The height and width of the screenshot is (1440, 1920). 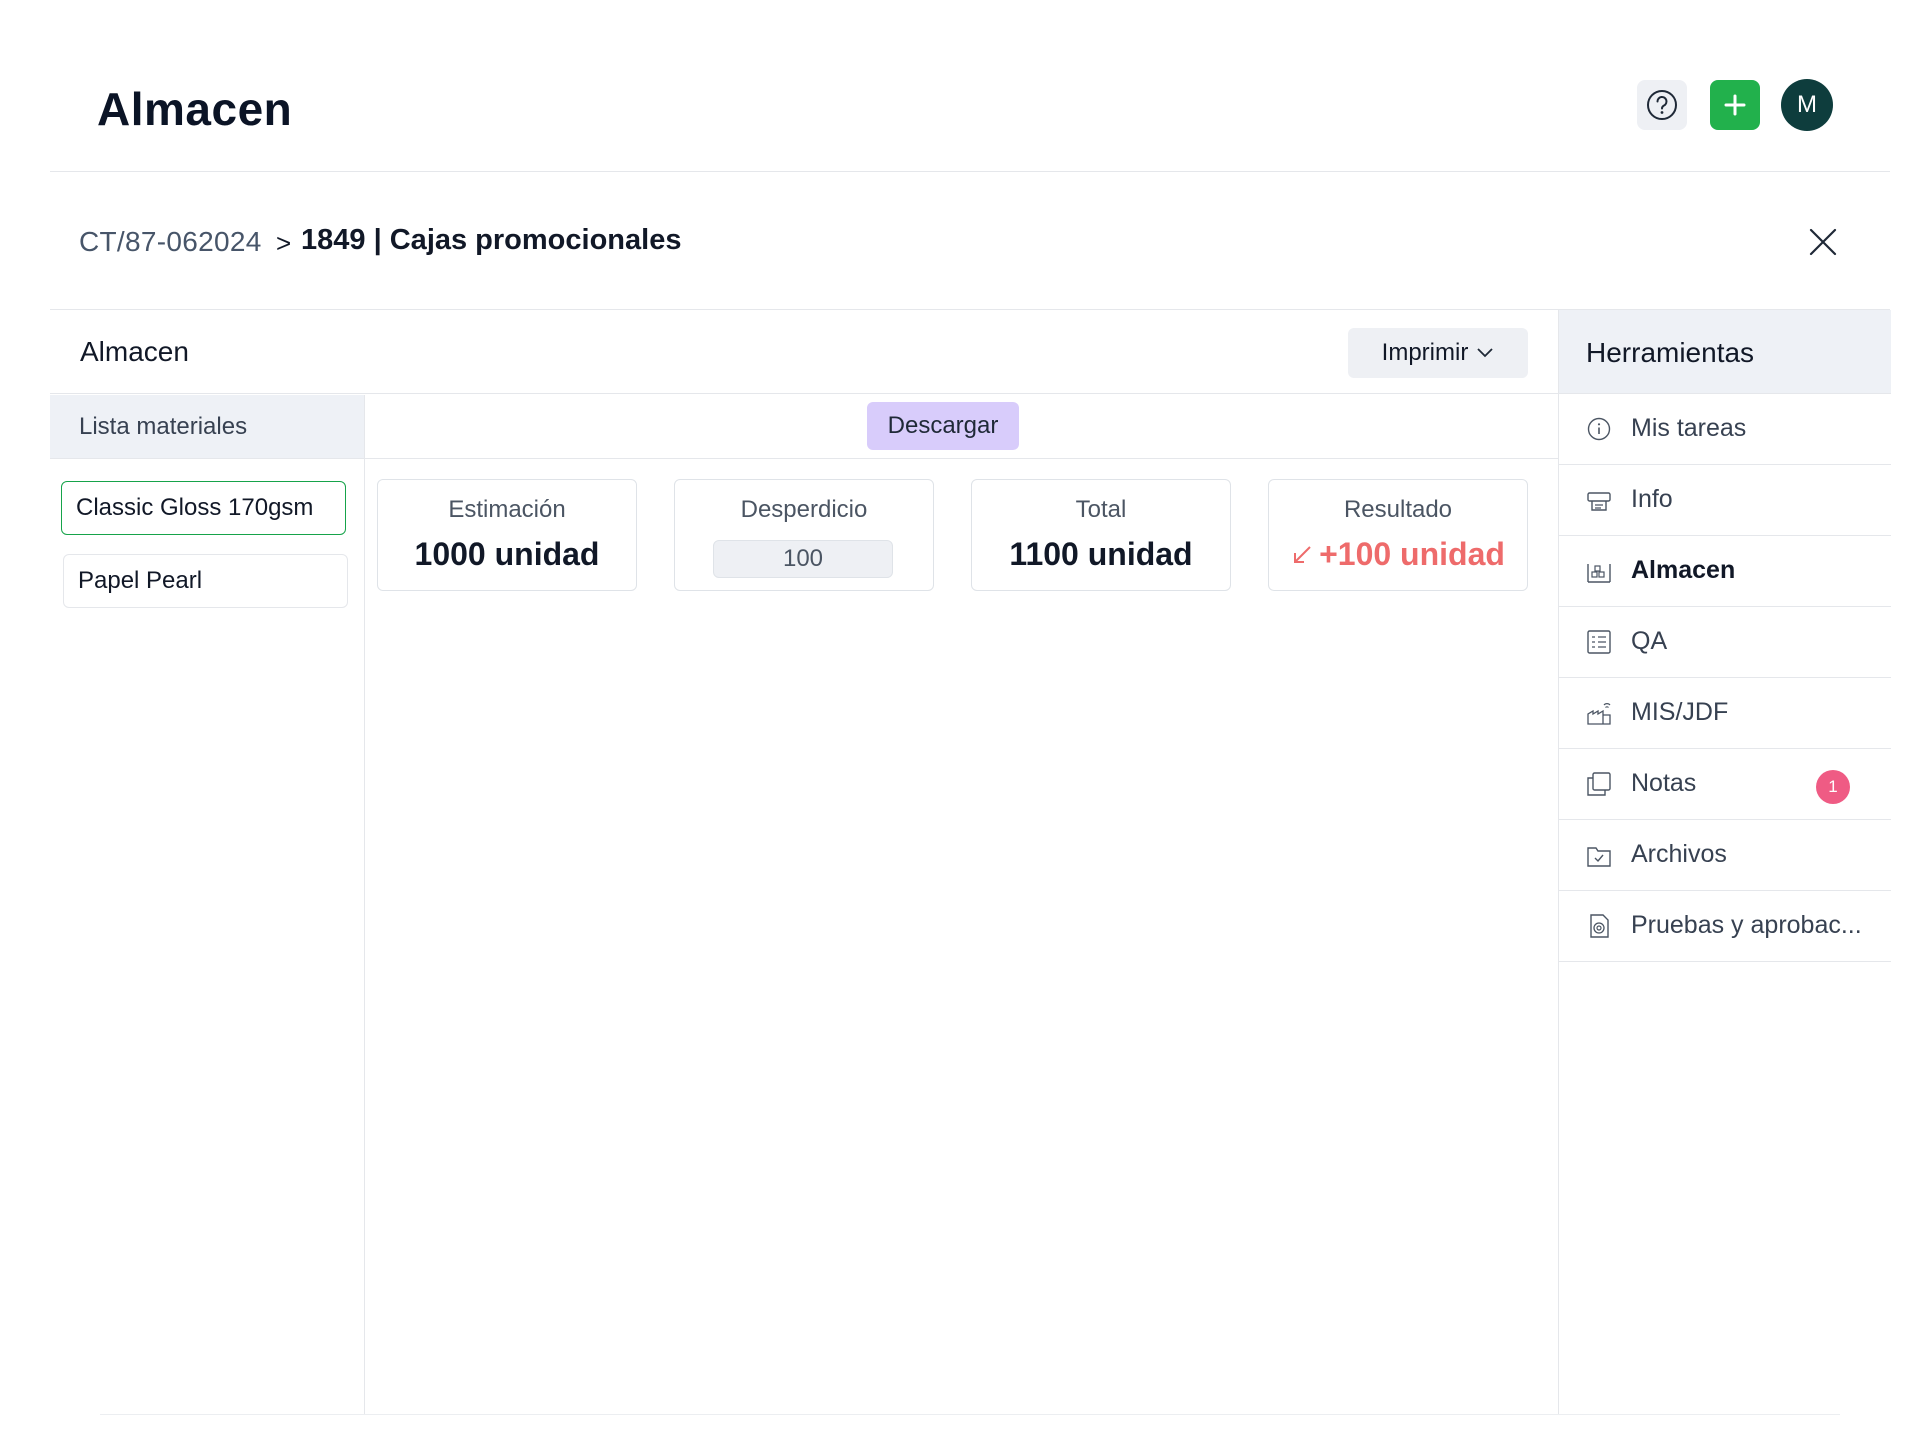 I want to click on app-title: Almacen, so click(x=195, y=109).